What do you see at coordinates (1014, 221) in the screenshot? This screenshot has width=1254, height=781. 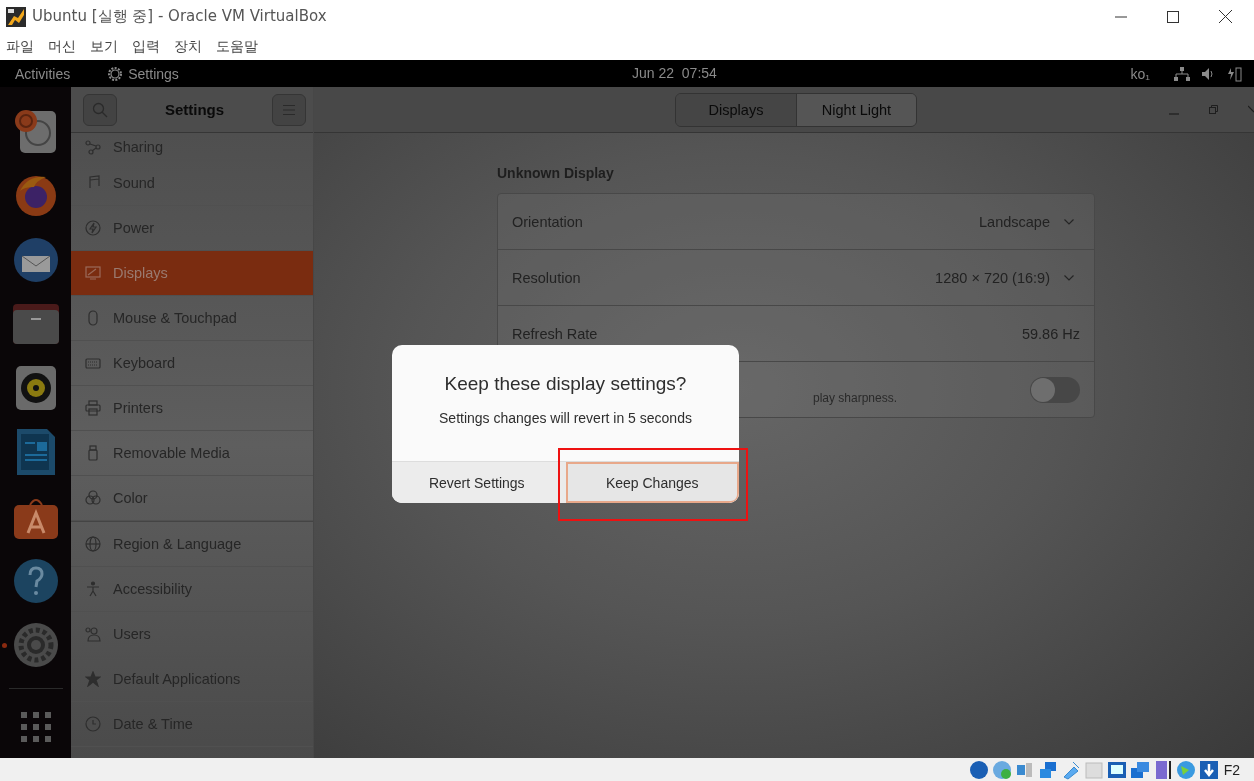 I see `dropdown-value: Landscape` at bounding box center [1014, 221].